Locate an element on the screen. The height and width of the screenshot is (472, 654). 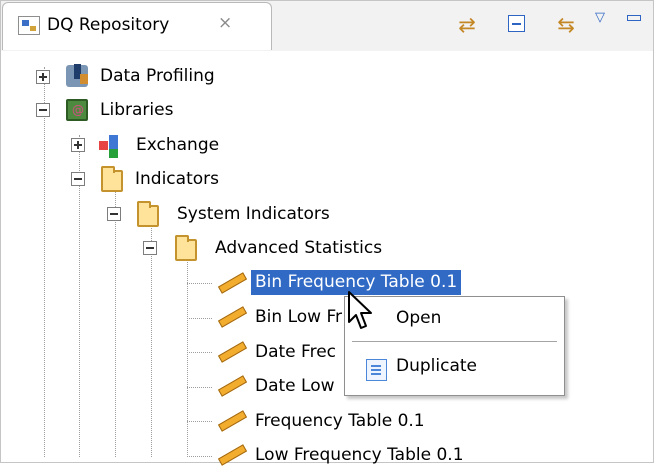
tree-item-label: Advanced Statistics is located at coordinates (299, 248).